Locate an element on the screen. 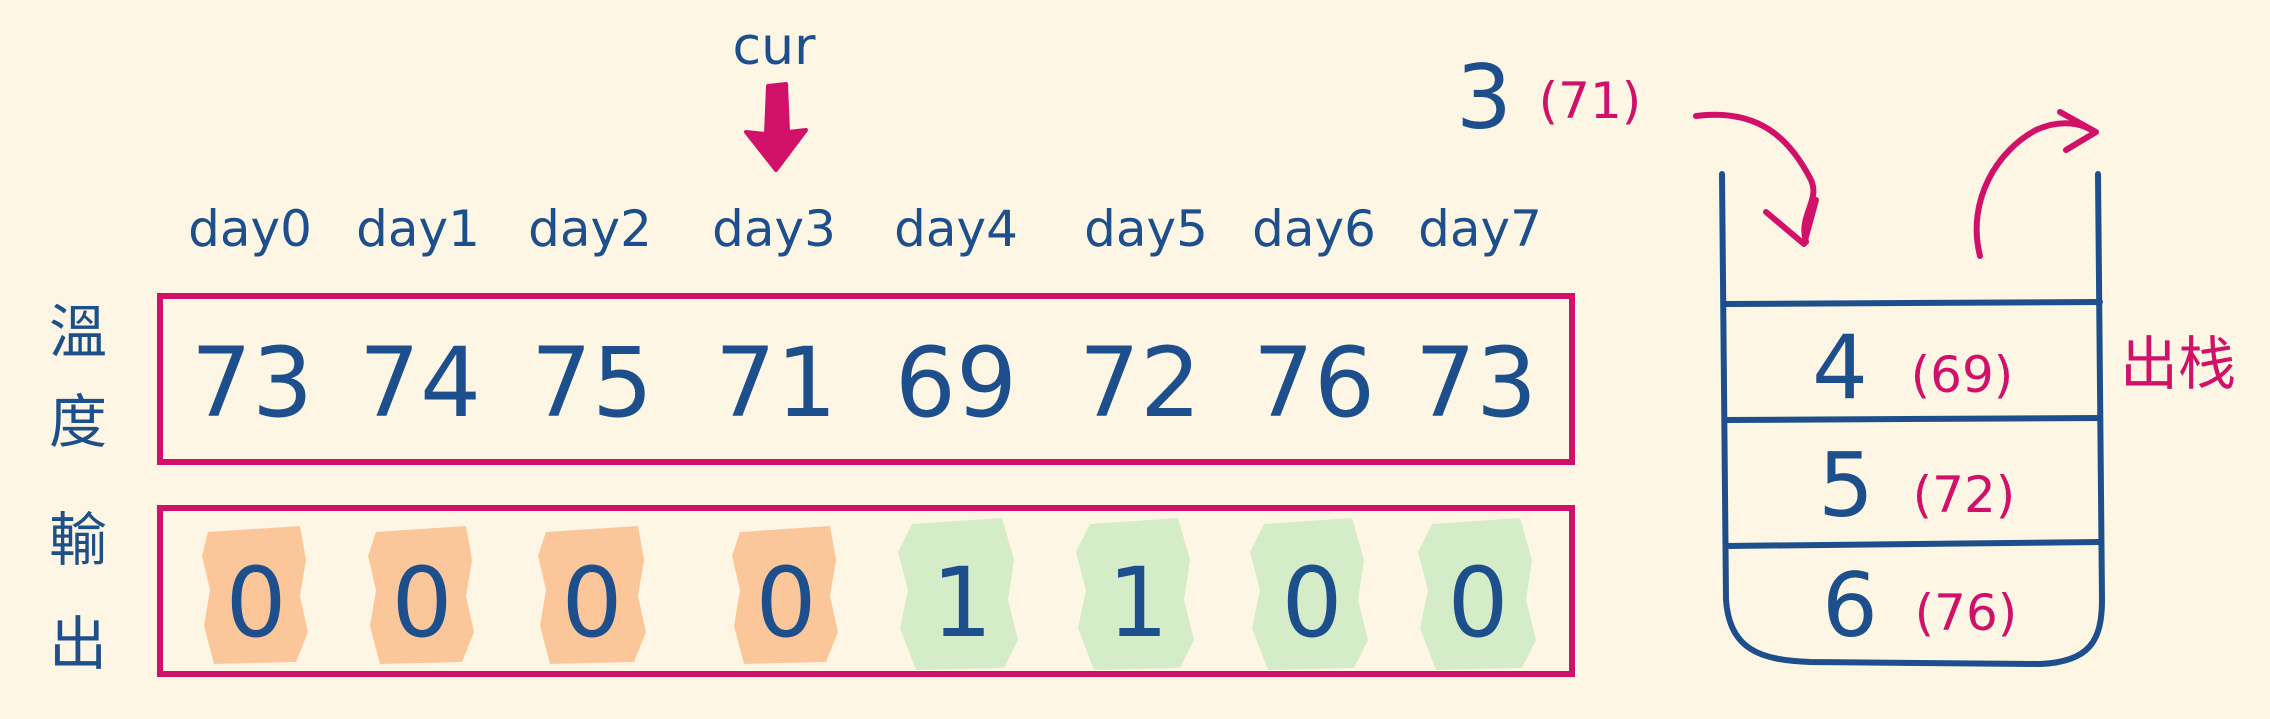 This screenshot has height=719, width=2270. stack-item-temp: (72) is located at coordinates (1964, 495).